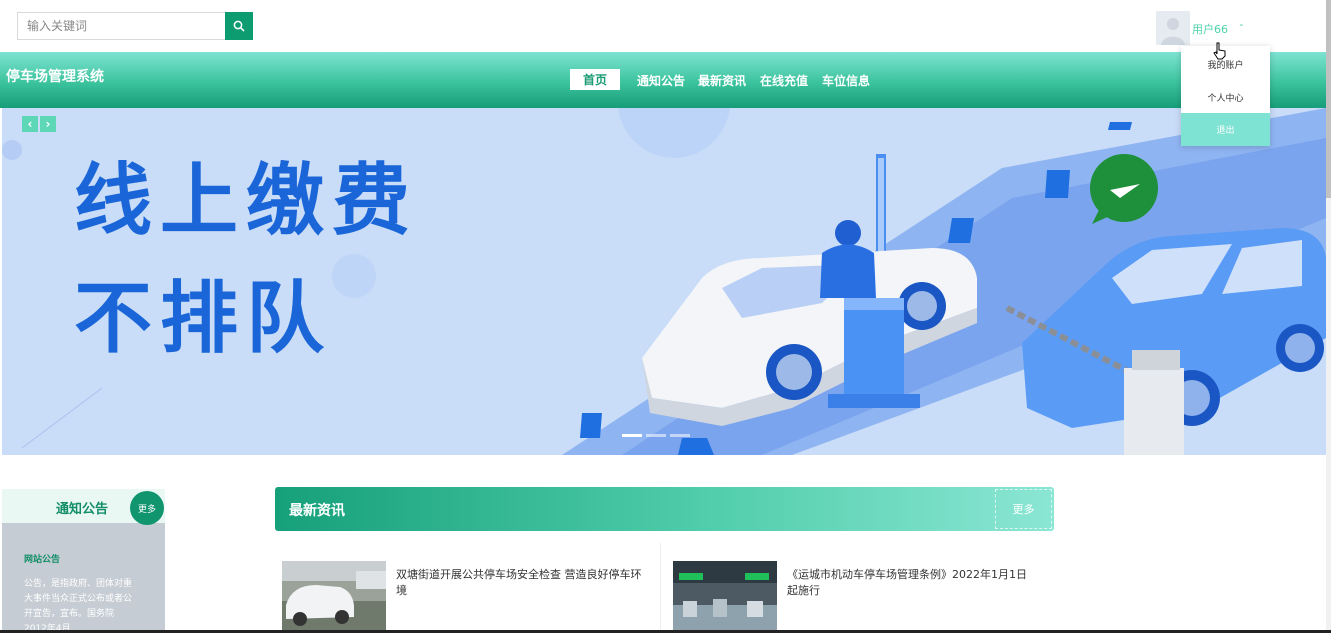  I want to click on top-bar: 用户66 ⌃, so click(665, 26).